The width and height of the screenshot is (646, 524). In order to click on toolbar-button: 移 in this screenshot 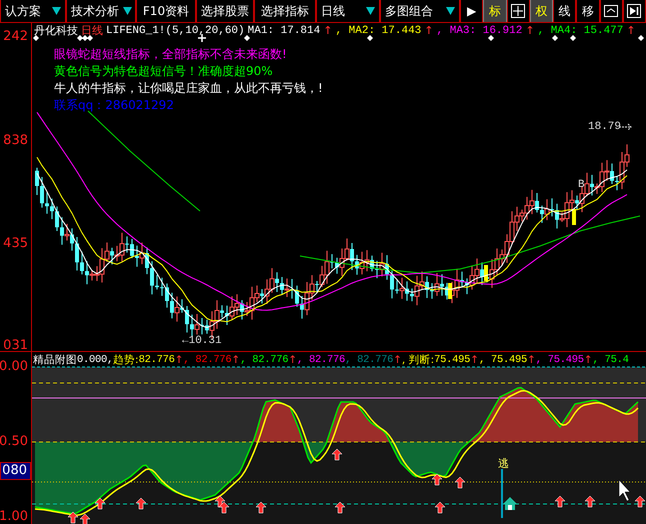, I will do `click(588, 11)`.